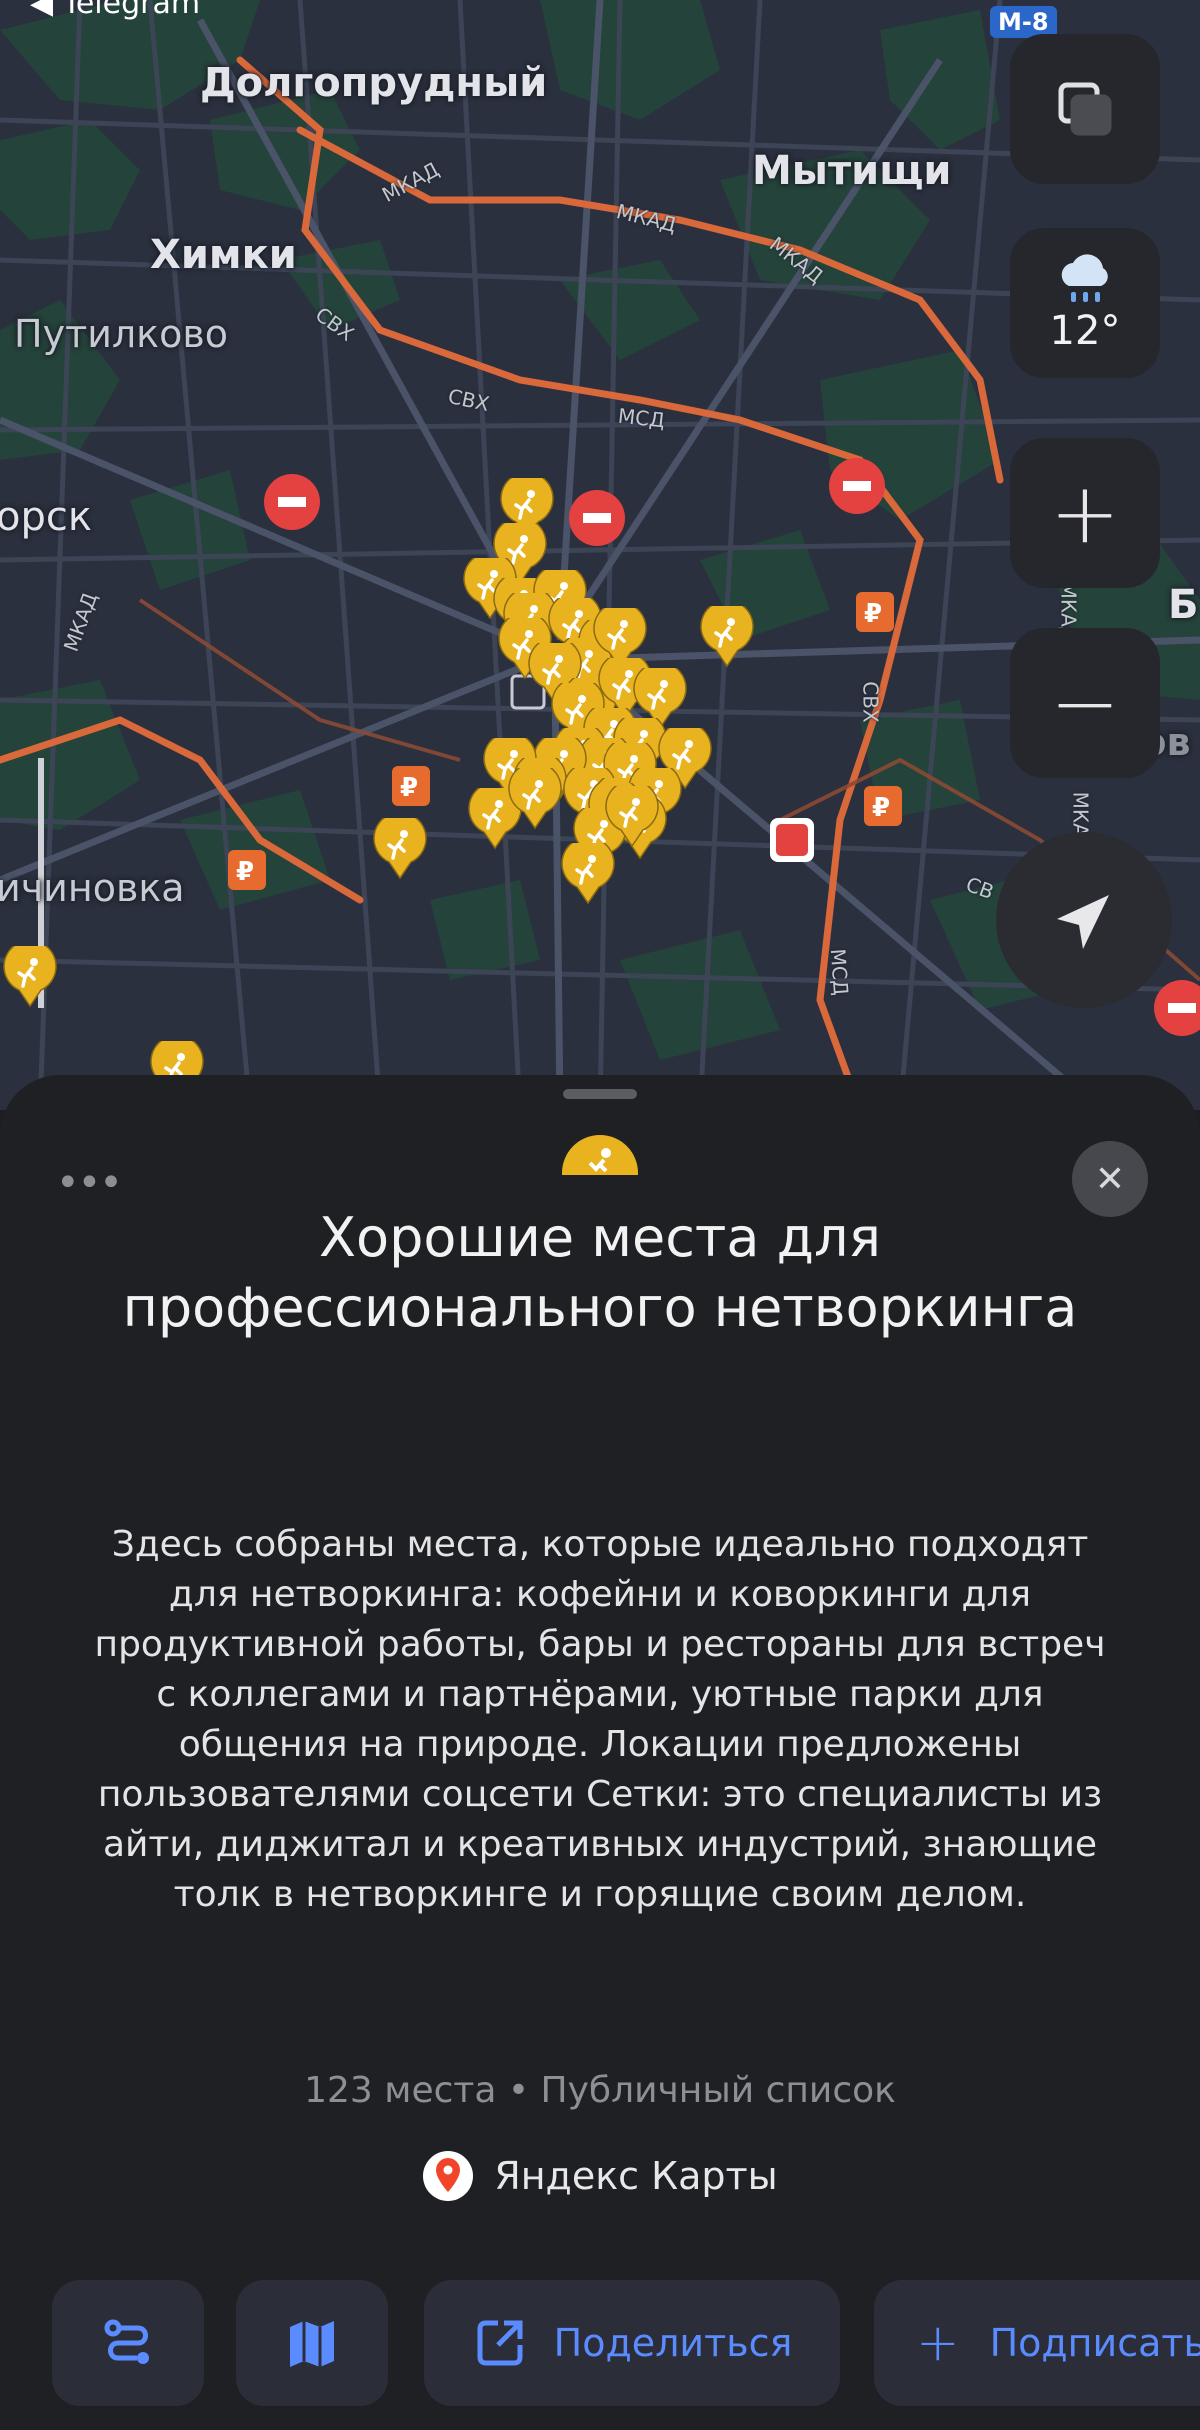  I want to click on layers-icon, so click(1085, 109).